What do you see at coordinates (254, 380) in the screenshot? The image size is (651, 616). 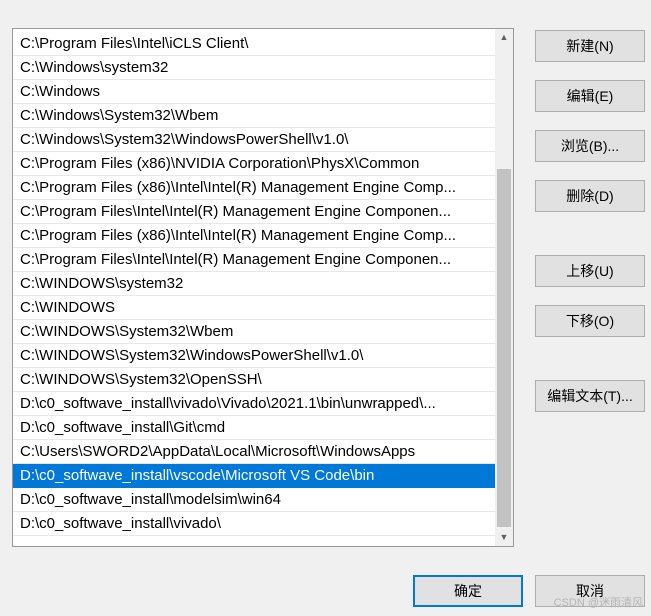 I see `path-list-item: C:\WINDOWS\System32\OpenSSH\` at bounding box center [254, 380].